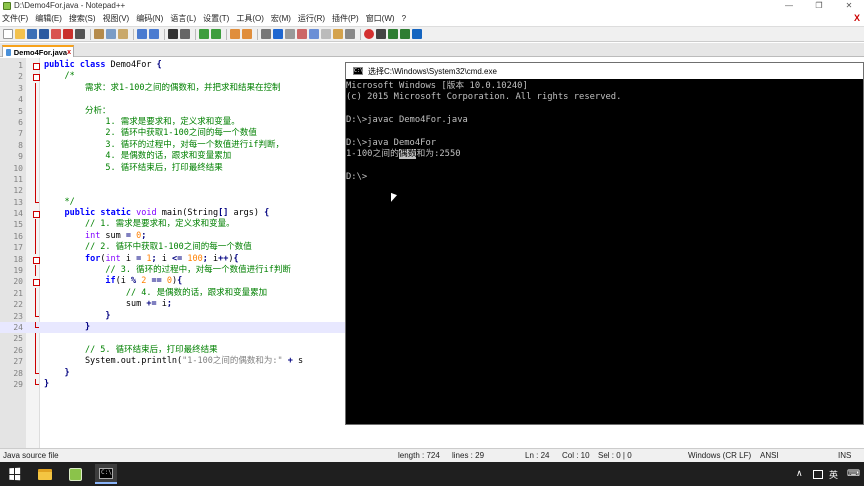 This screenshot has width=864, height=486. What do you see at coordinates (235, 34) in the screenshot?
I see `sync-vertical-icon` at bounding box center [235, 34].